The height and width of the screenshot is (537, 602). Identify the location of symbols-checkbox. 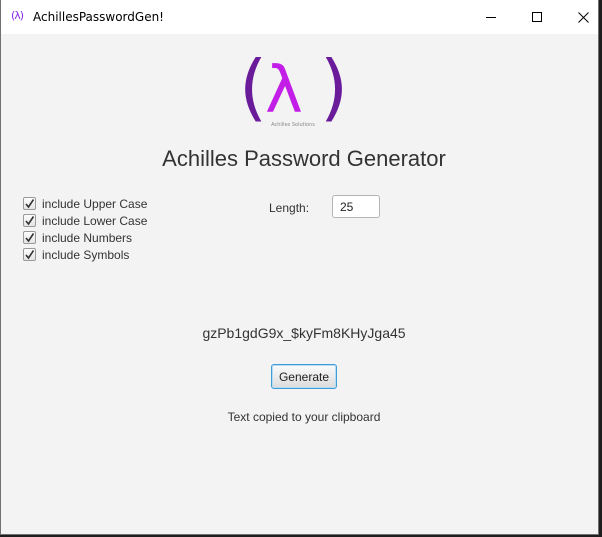
(29, 254).